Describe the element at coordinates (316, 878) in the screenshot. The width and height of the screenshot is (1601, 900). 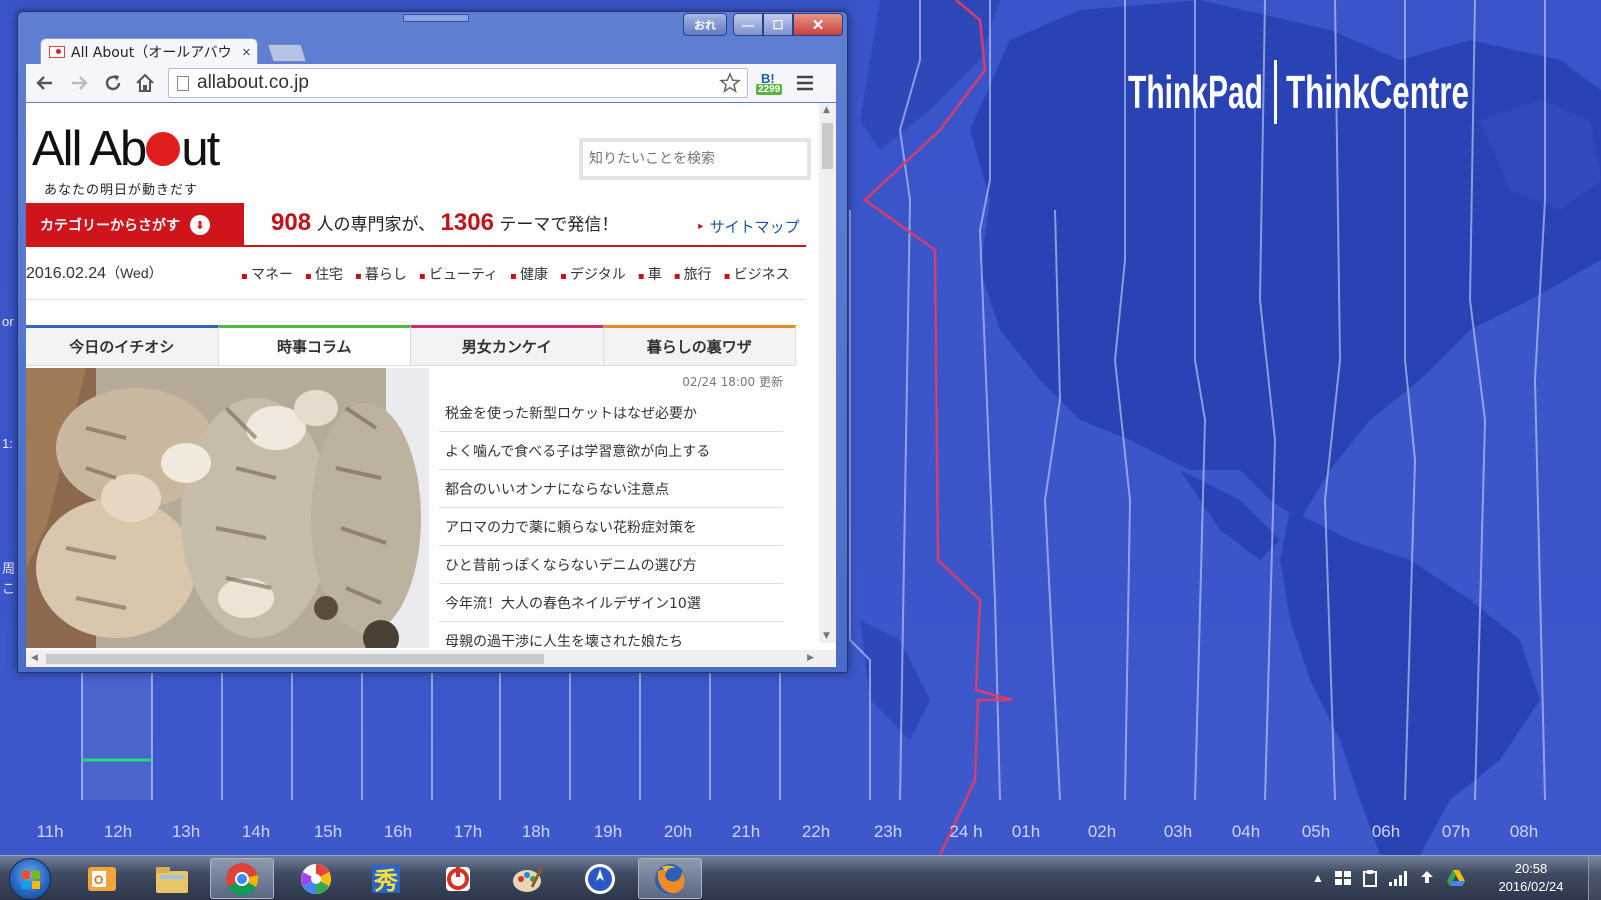
I see `taskbar-app-picasa` at that location.